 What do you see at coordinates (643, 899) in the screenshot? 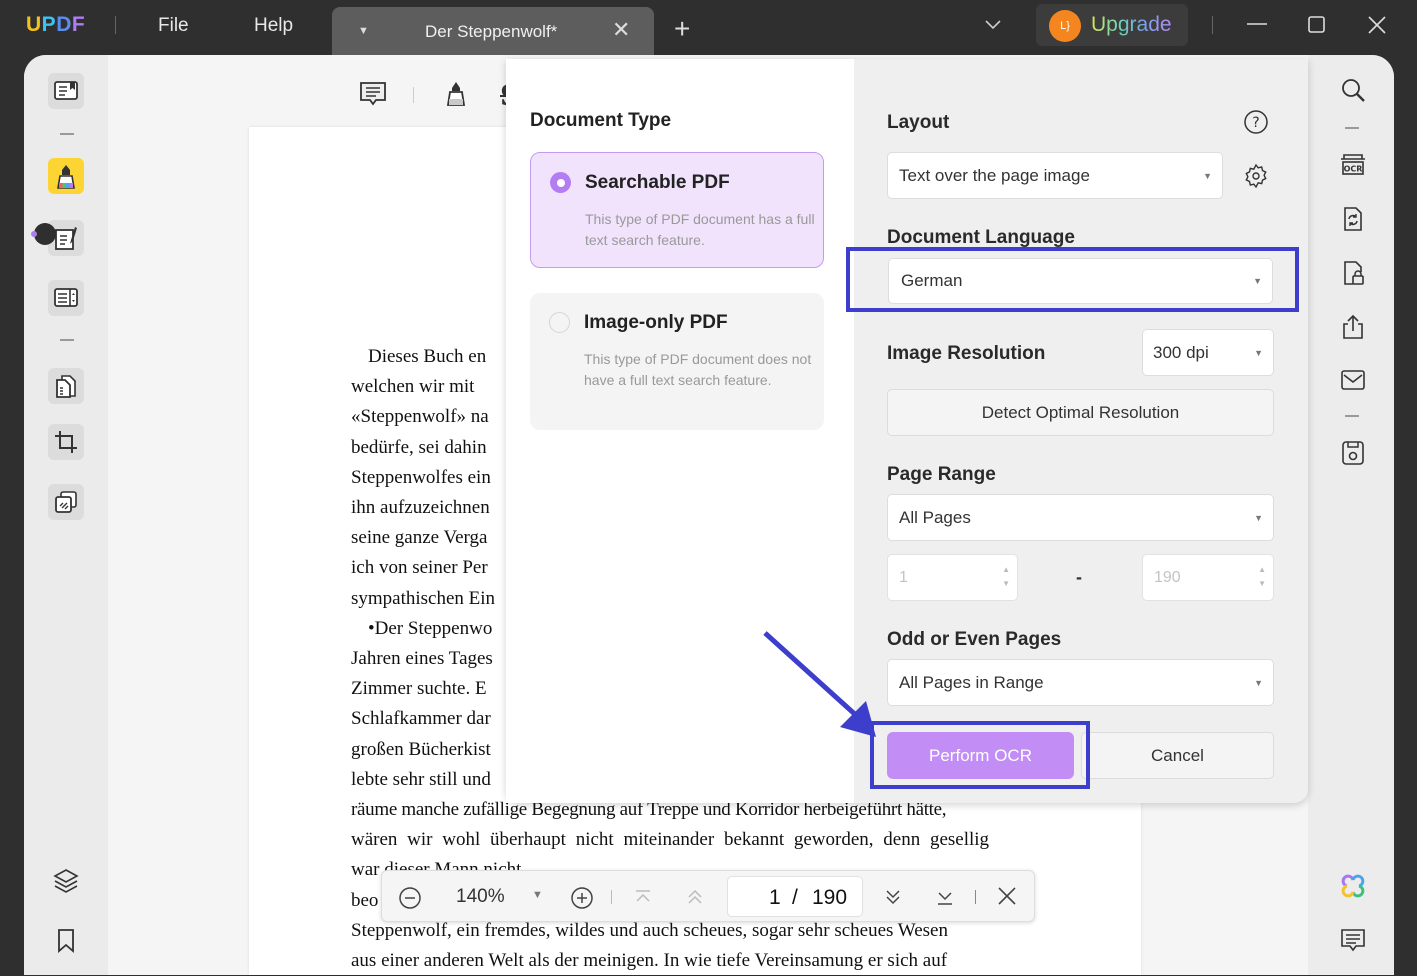
I see `first-page-icon` at bounding box center [643, 899].